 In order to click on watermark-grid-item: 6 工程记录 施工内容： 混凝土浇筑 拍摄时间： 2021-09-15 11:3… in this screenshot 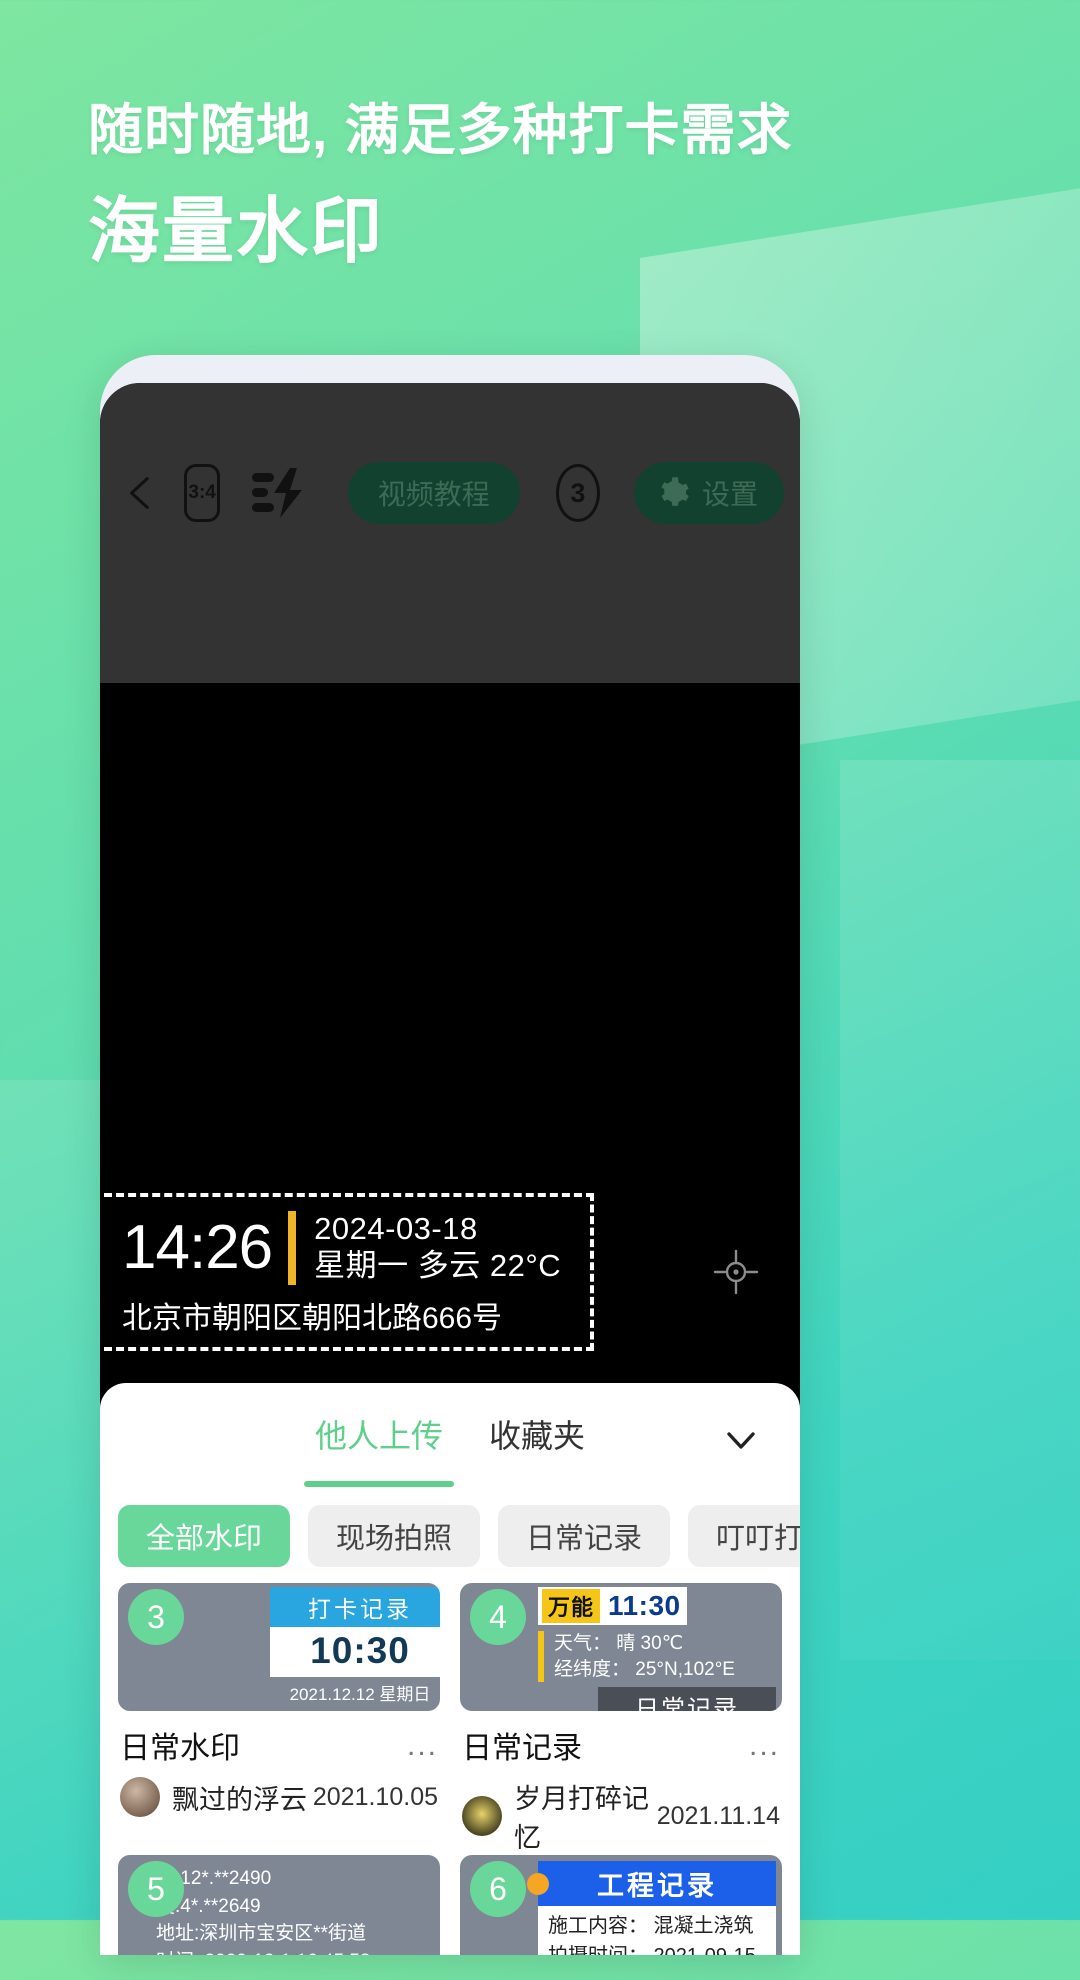, I will do `click(621, 1905)`.